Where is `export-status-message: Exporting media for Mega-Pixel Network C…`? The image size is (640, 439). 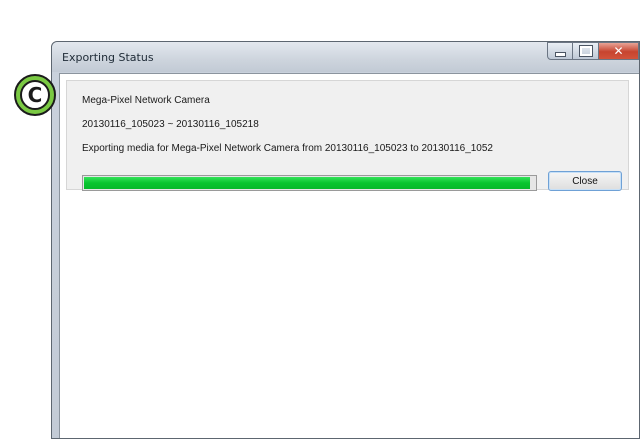
export-status-message: Exporting media for Mega-Pixel Network C… is located at coordinates (287, 148).